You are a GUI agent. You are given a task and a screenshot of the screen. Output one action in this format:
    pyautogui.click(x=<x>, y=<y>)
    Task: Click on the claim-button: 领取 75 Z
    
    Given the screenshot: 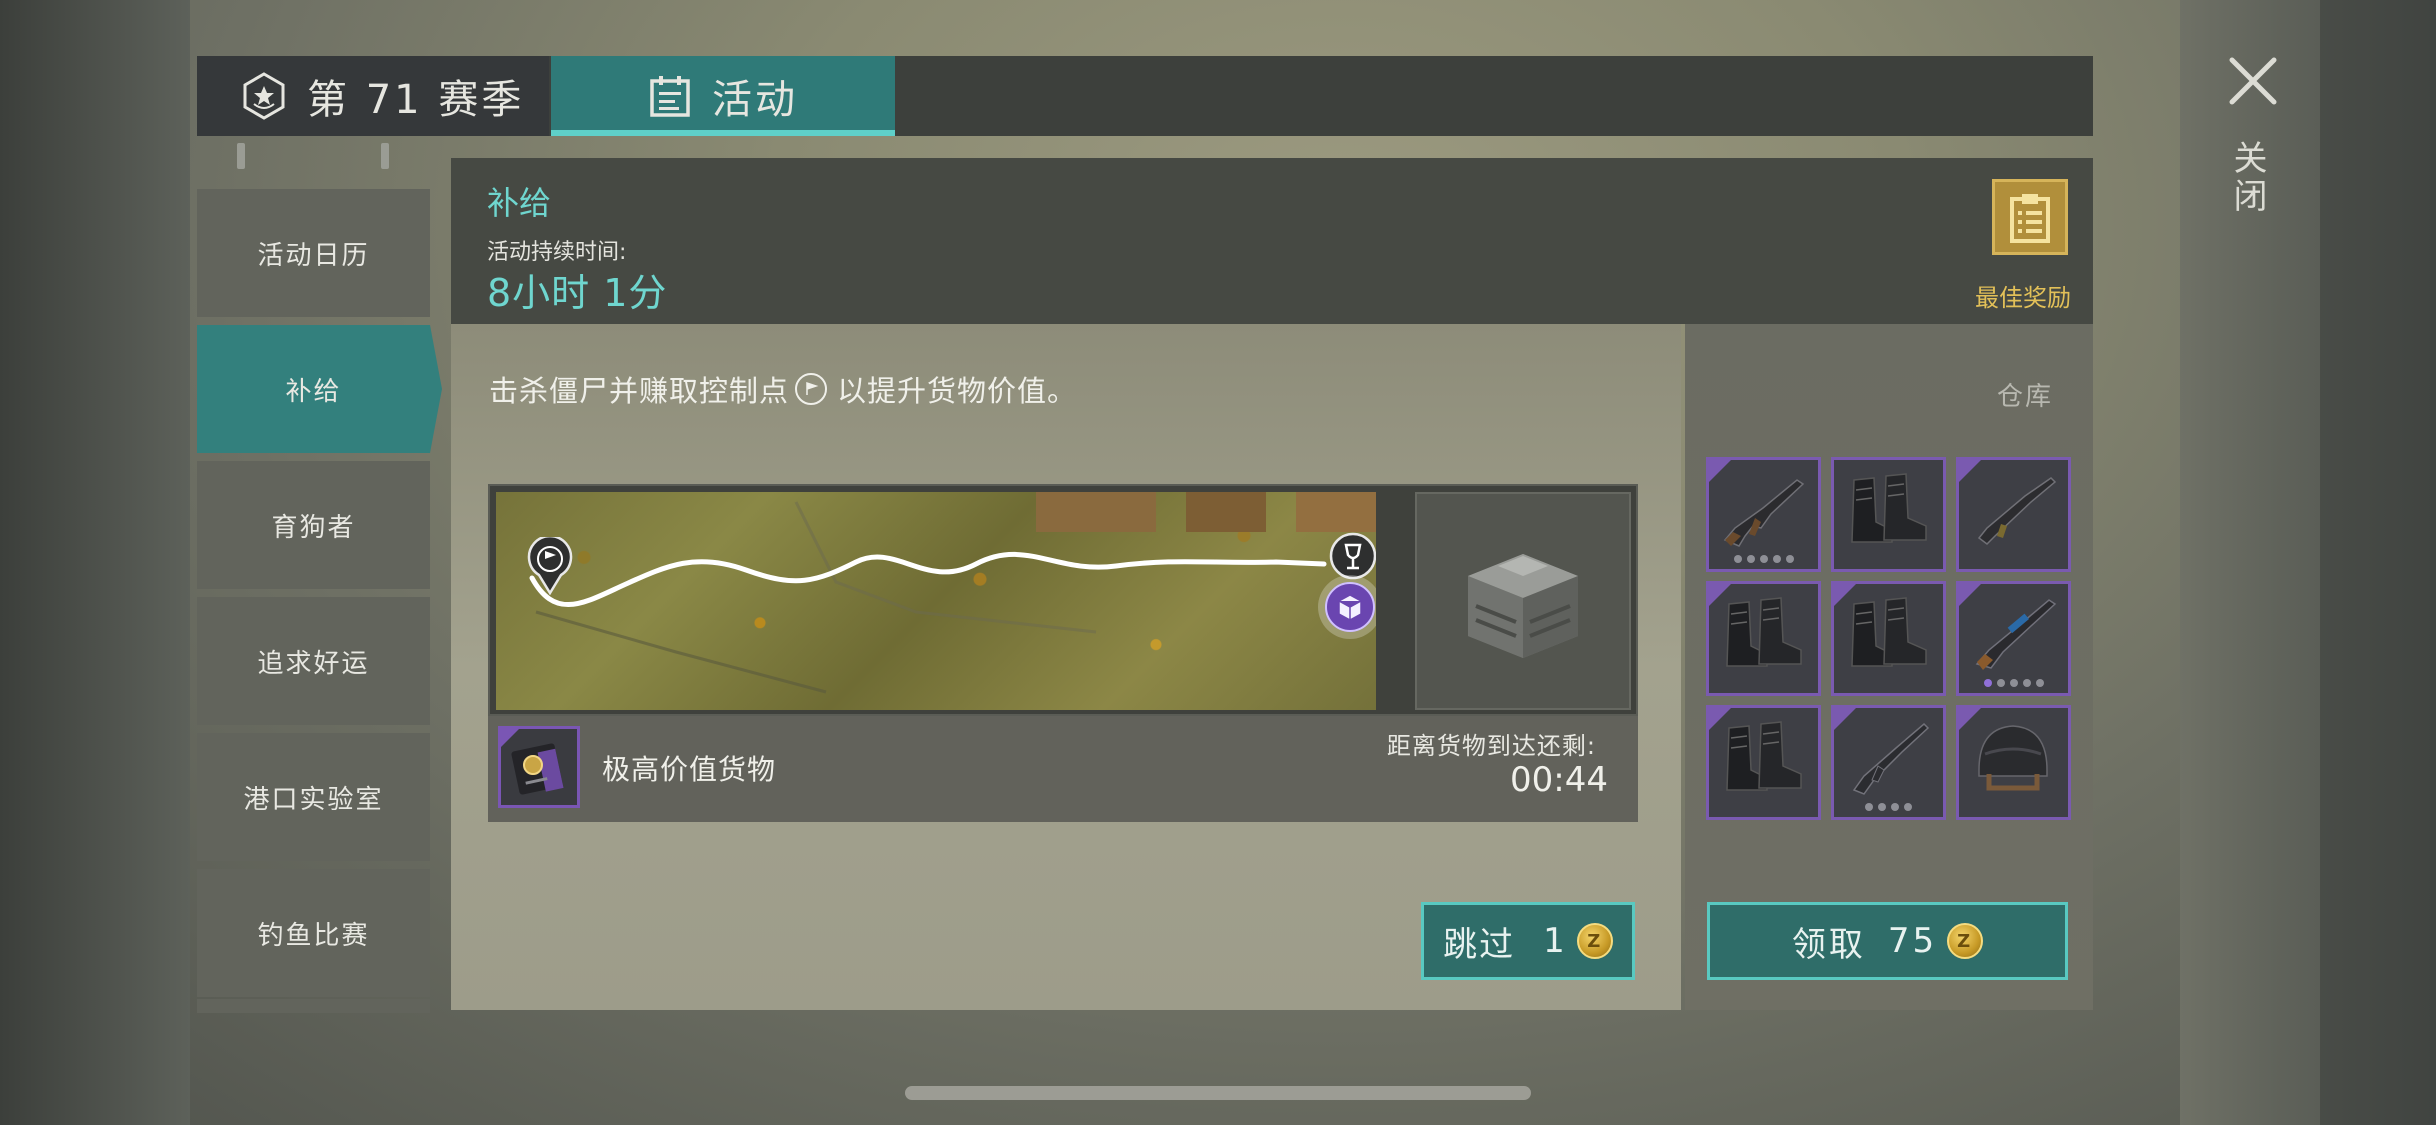 What is the action you would take?
    pyautogui.click(x=1887, y=941)
    